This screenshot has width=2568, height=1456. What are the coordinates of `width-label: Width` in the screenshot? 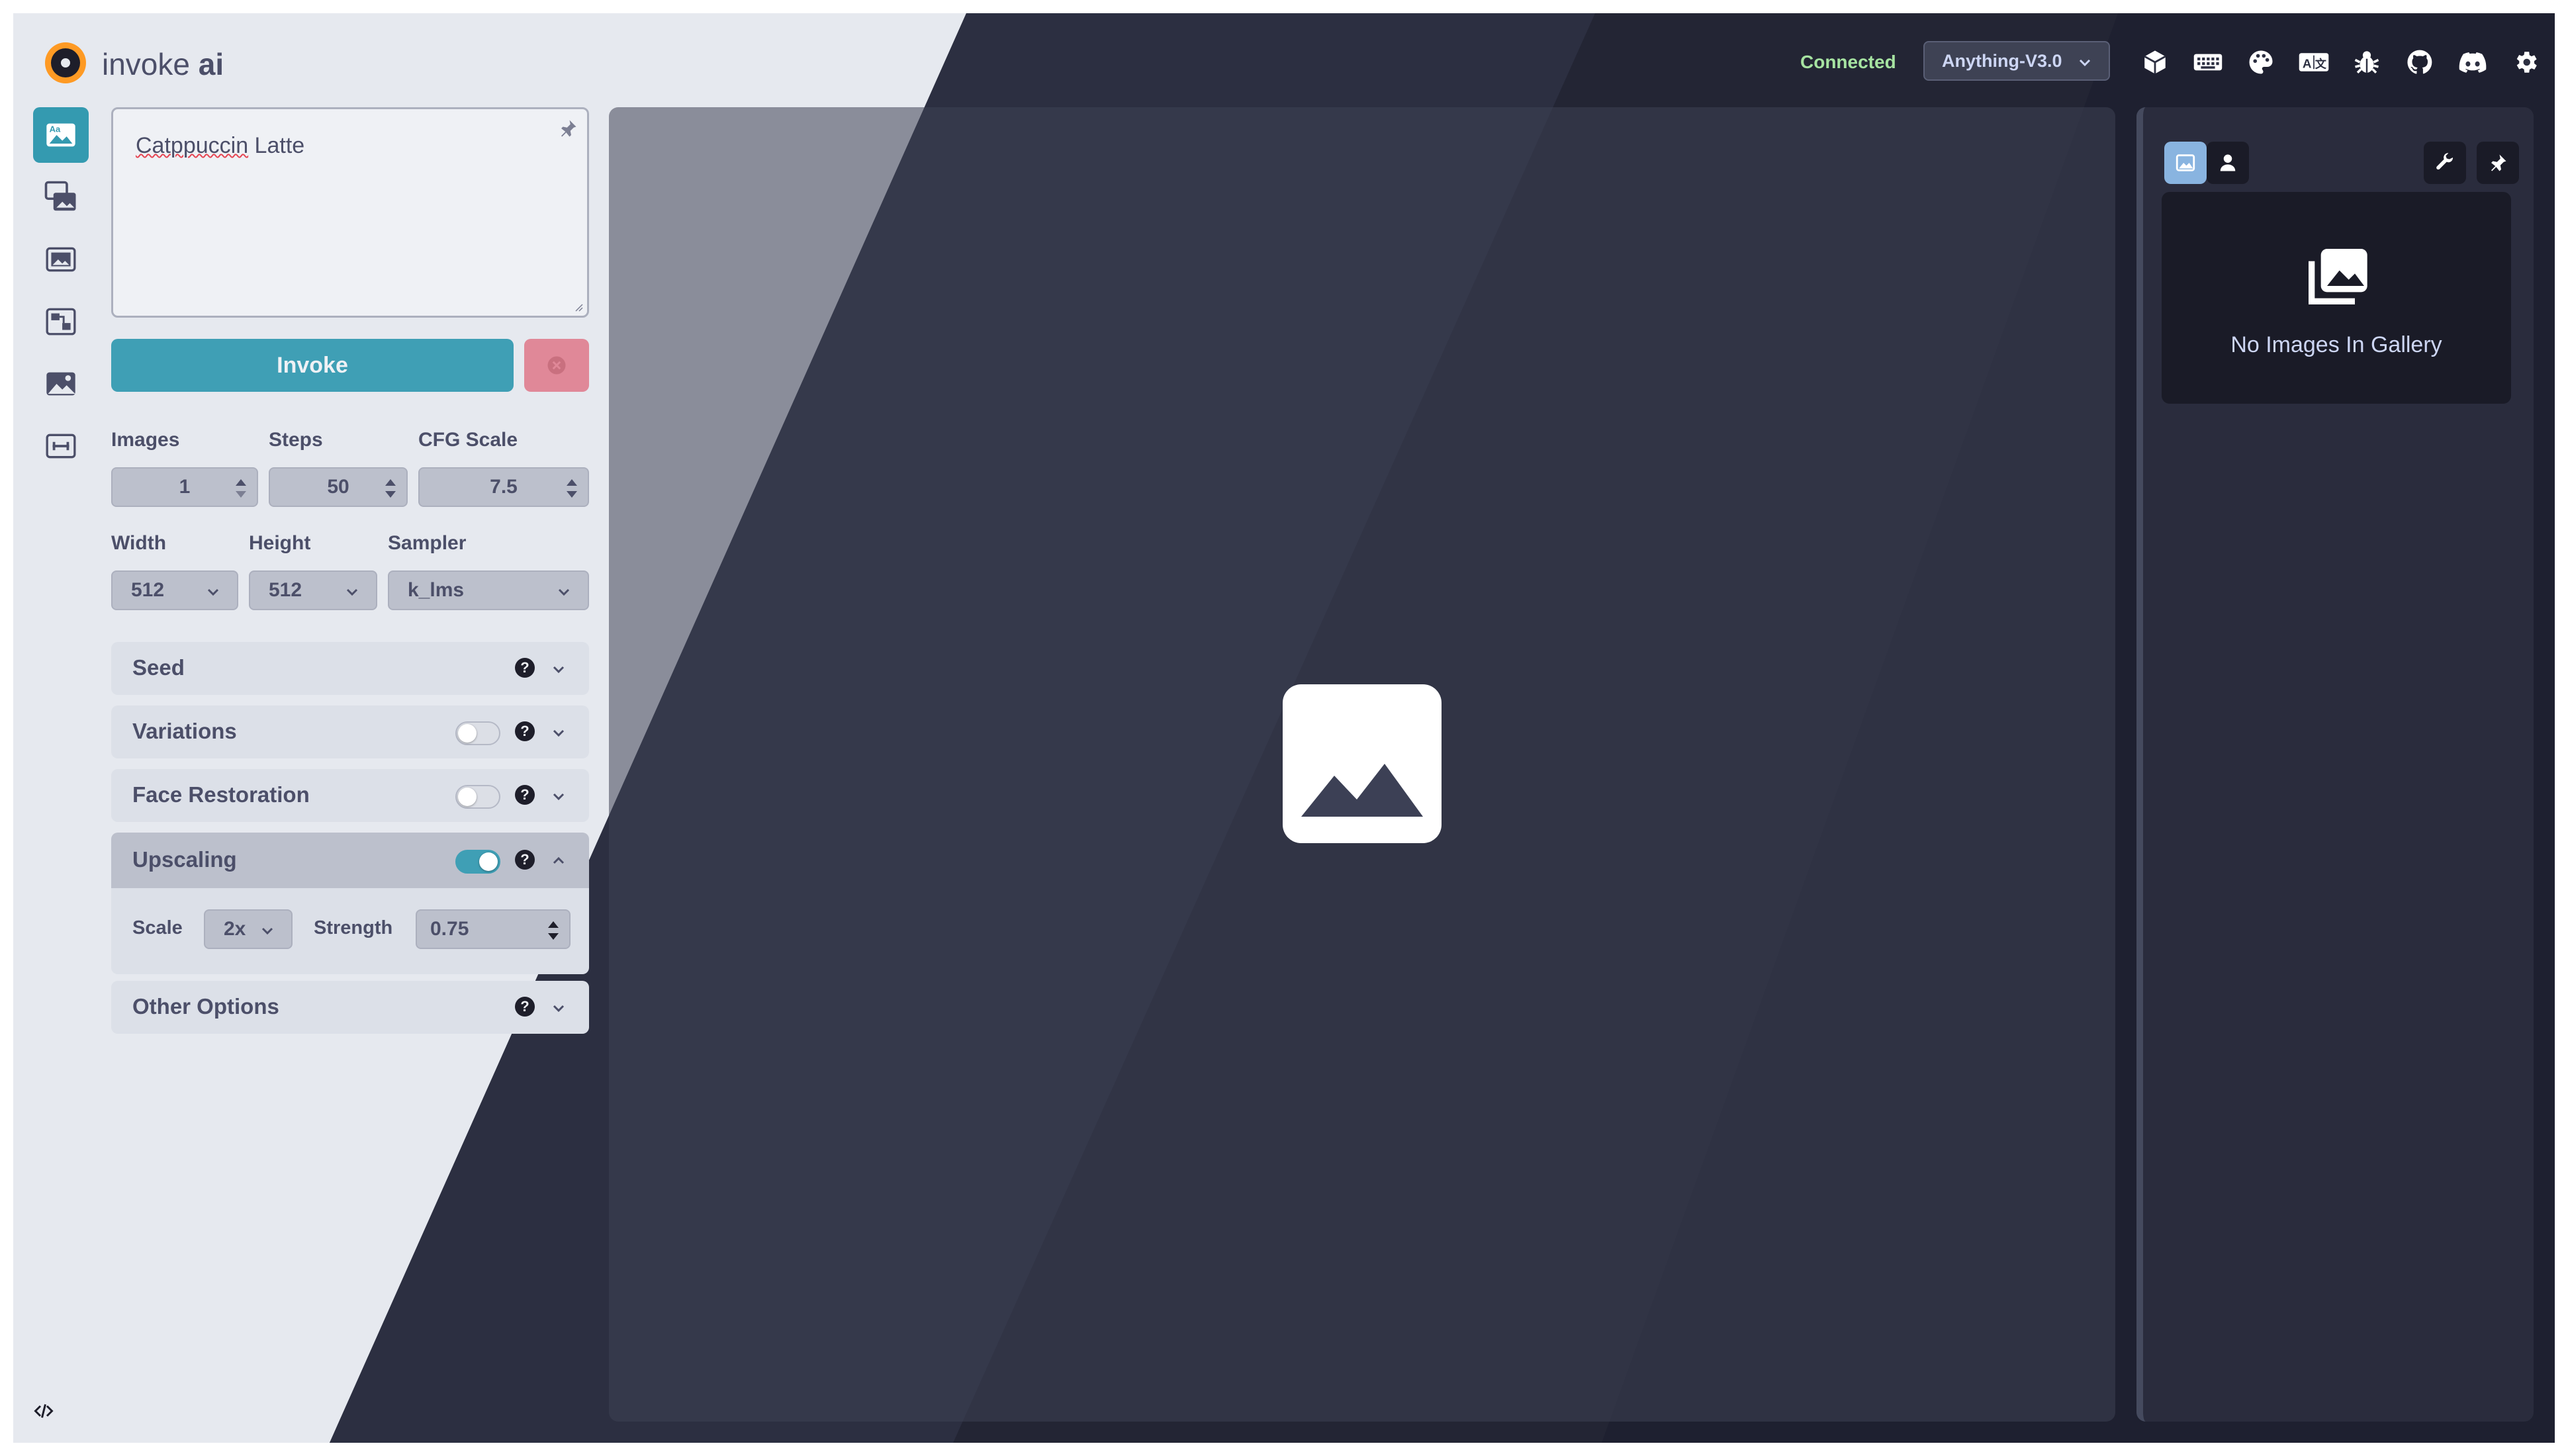 It's located at (139, 543).